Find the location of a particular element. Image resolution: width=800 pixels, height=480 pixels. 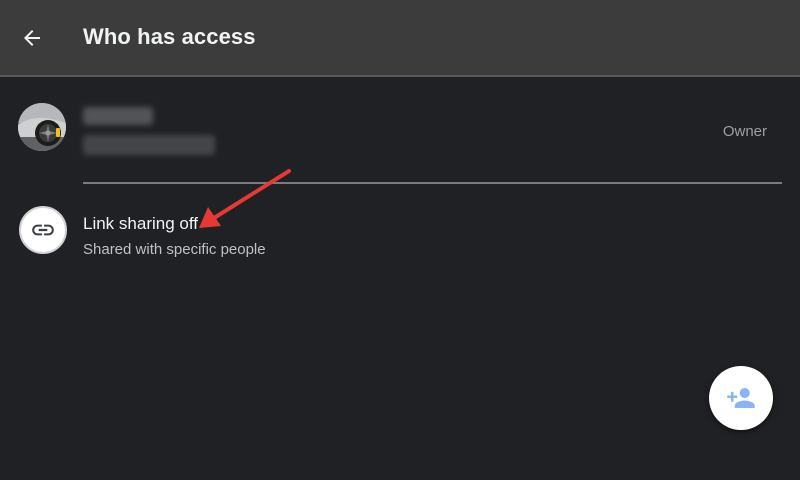

add-people-button is located at coordinates (741, 398).